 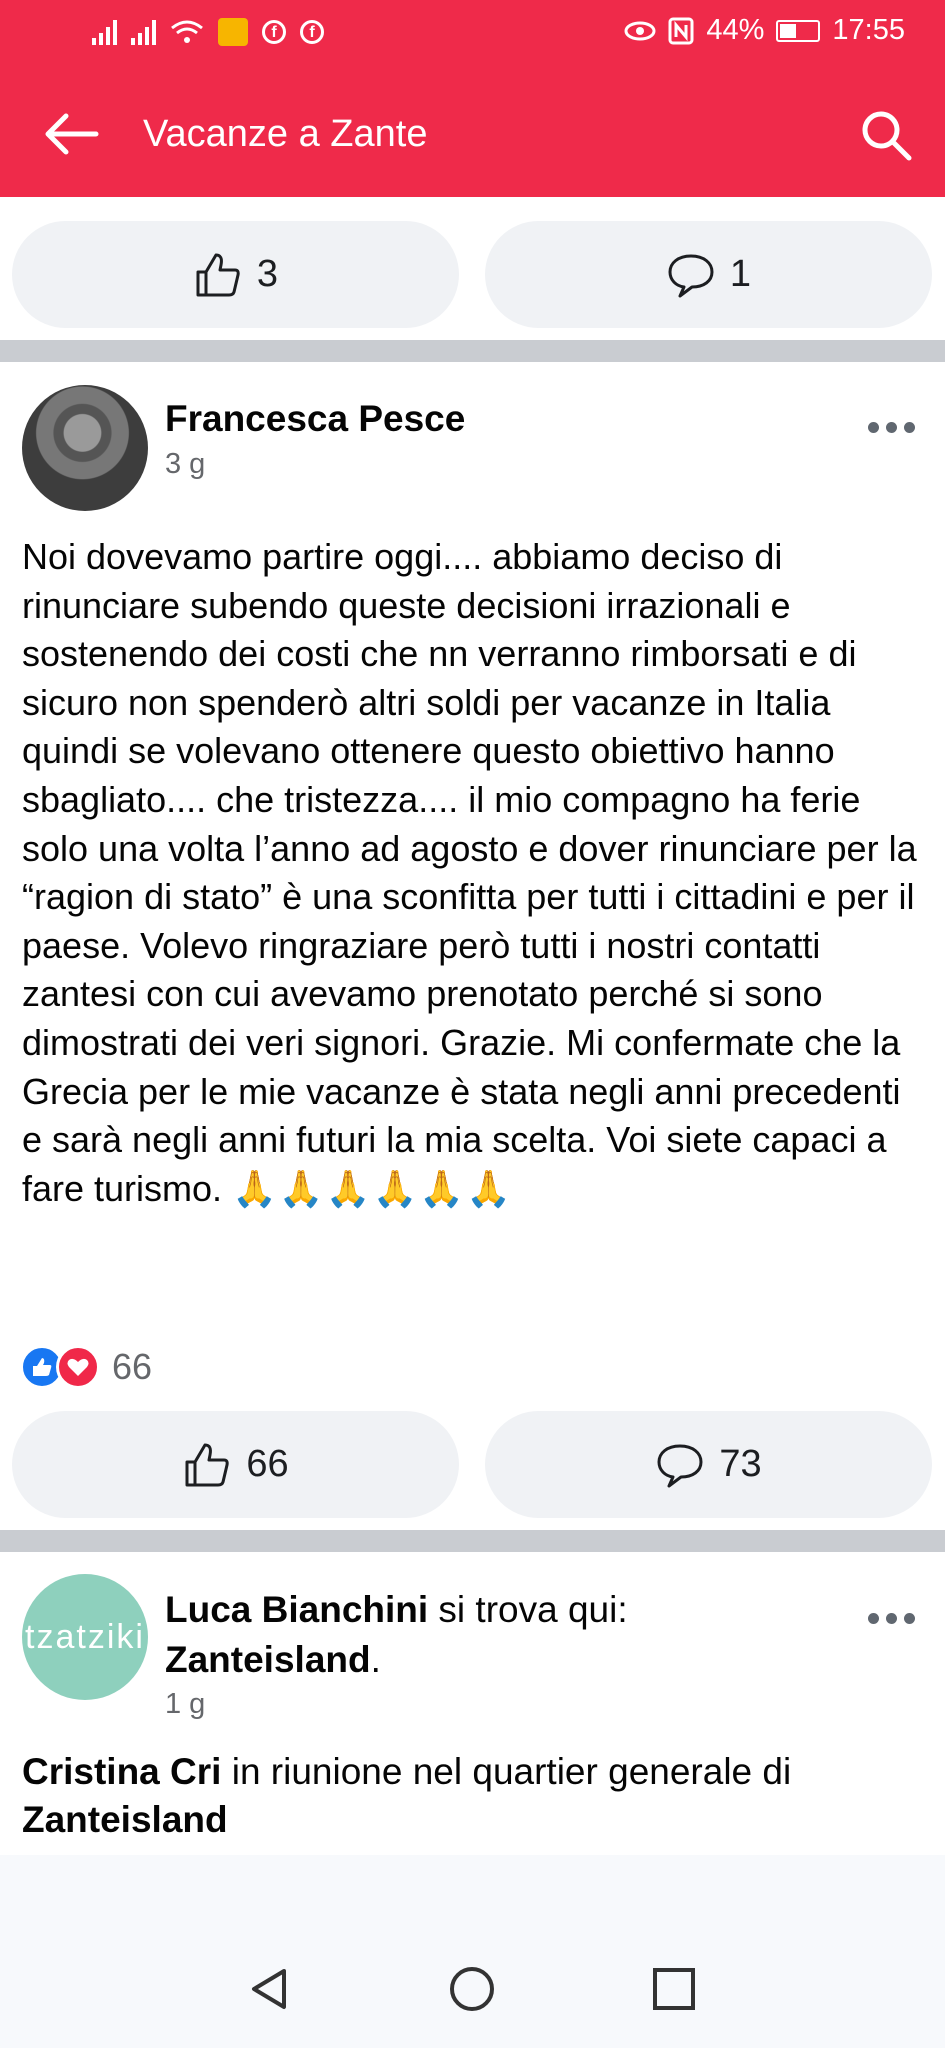 What do you see at coordinates (708, 1464) in the screenshot?
I see `comment-button: 73` at bounding box center [708, 1464].